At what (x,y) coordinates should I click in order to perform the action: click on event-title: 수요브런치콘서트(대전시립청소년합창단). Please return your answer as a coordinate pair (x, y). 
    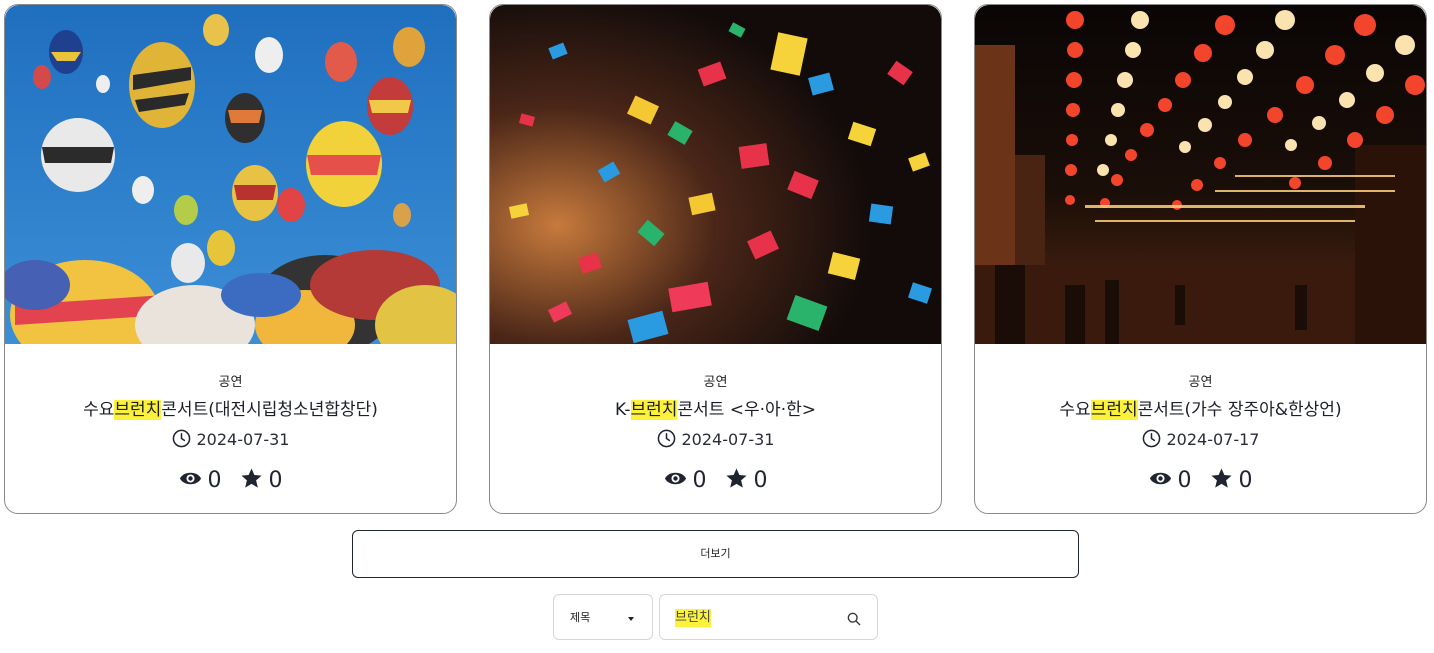
    Looking at the image, I should click on (230, 410).